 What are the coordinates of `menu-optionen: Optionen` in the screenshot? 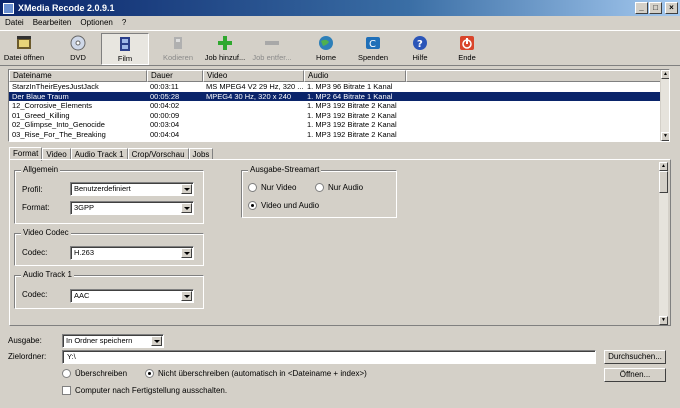 It's located at (96, 22).